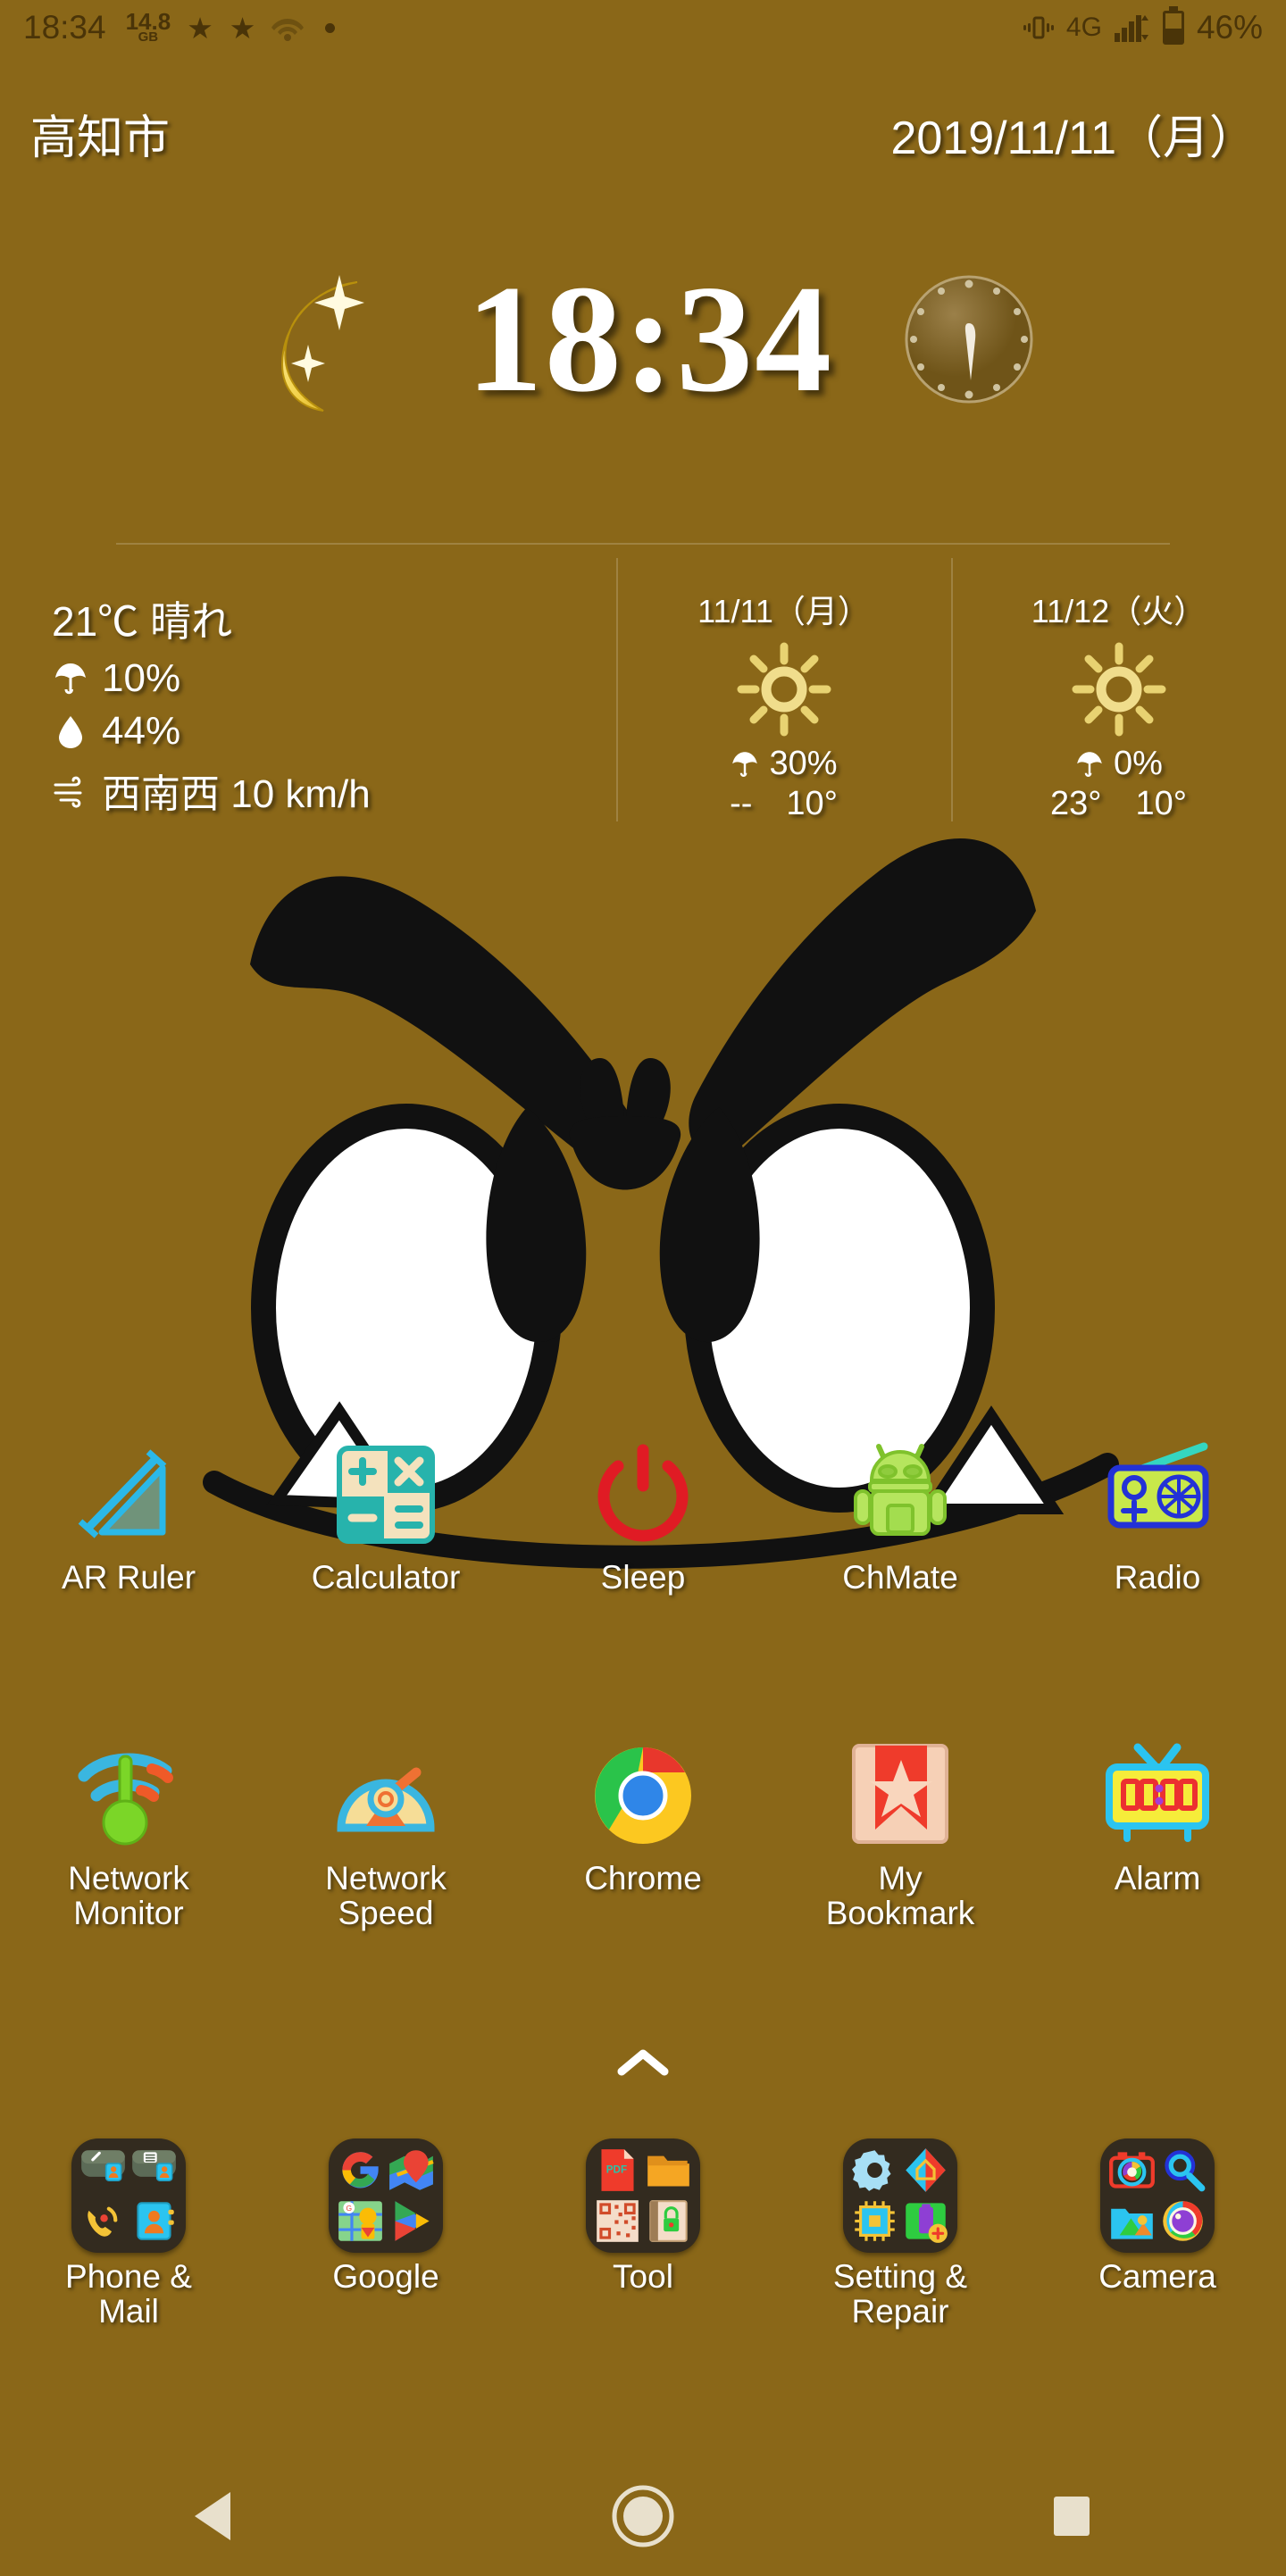 This screenshot has height=2576, width=1286. Describe the element at coordinates (142, 678) in the screenshot. I see `rain-chance-value: 10%` at that location.